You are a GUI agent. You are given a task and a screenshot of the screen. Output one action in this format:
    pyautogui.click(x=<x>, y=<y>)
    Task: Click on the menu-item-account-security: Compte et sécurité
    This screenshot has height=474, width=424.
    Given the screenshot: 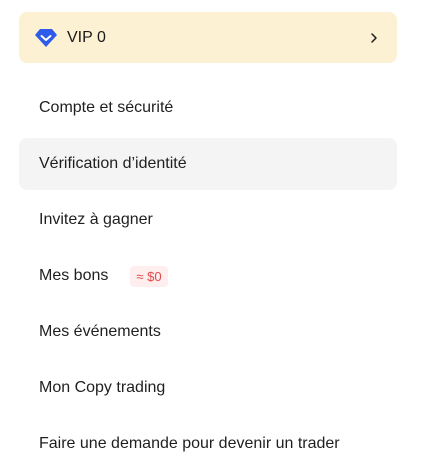 What is the action you would take?
    pyautogui.click(x=208, y=108)
    